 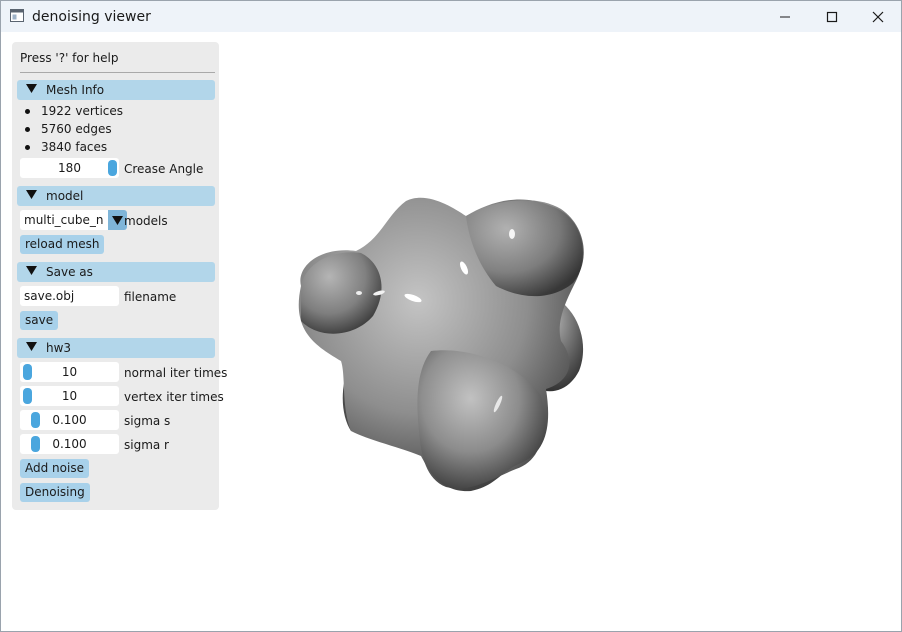 I want to click on model-select-value: multi_cube_noise, so click(x=64, y=220).